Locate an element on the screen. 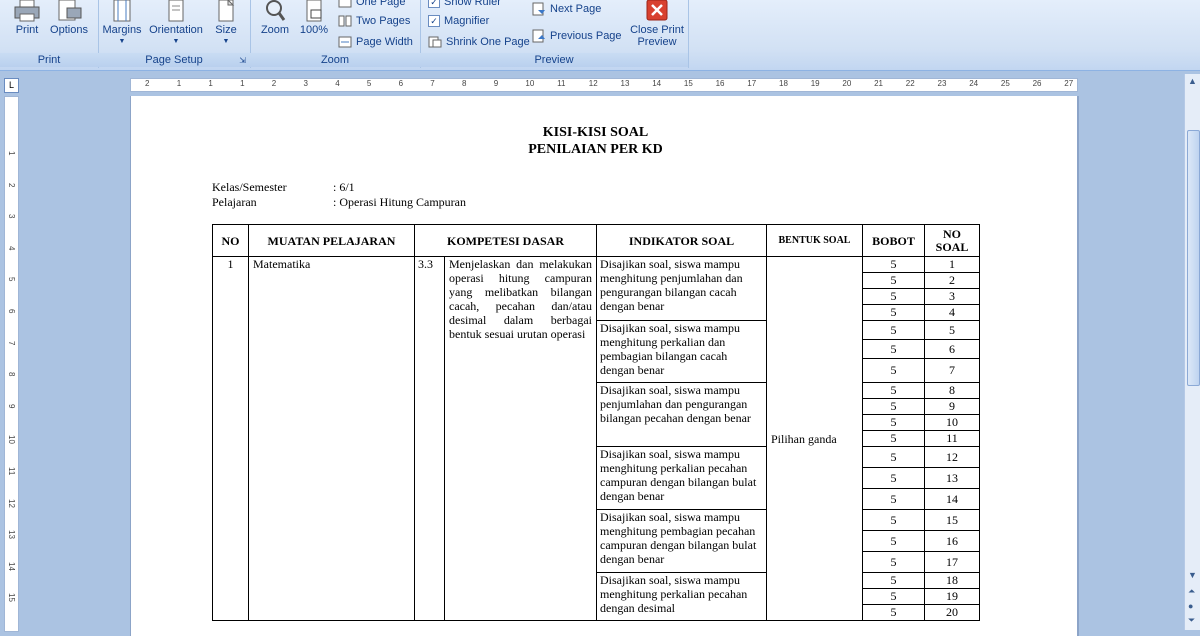 This screenshot has width=1200, height=636. preview-group-label: Preview is located at coordinates (554, 60).